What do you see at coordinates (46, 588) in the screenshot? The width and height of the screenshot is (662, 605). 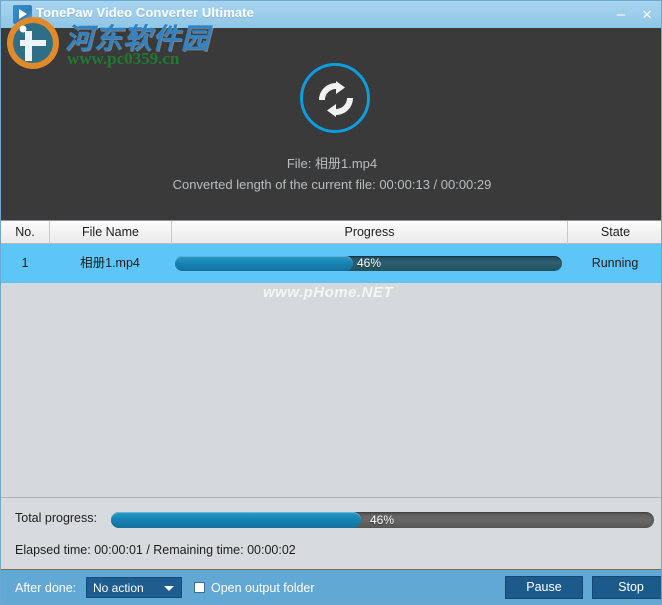 I see `after-done-label: After done:` at bounding box center [46, 588].